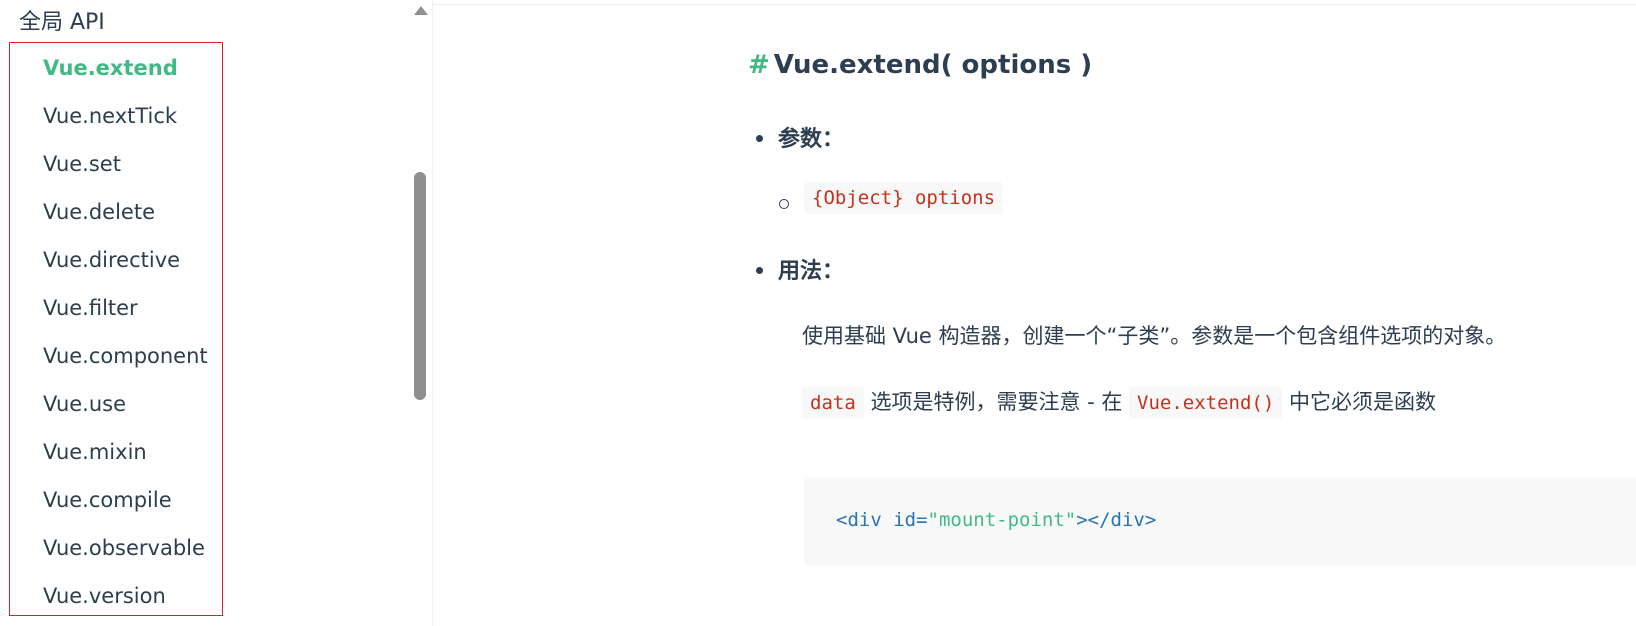 This screenshot has width=1636, height=626. I want to click on note-text-2: 中它必须是函数, so click(1359, 402).